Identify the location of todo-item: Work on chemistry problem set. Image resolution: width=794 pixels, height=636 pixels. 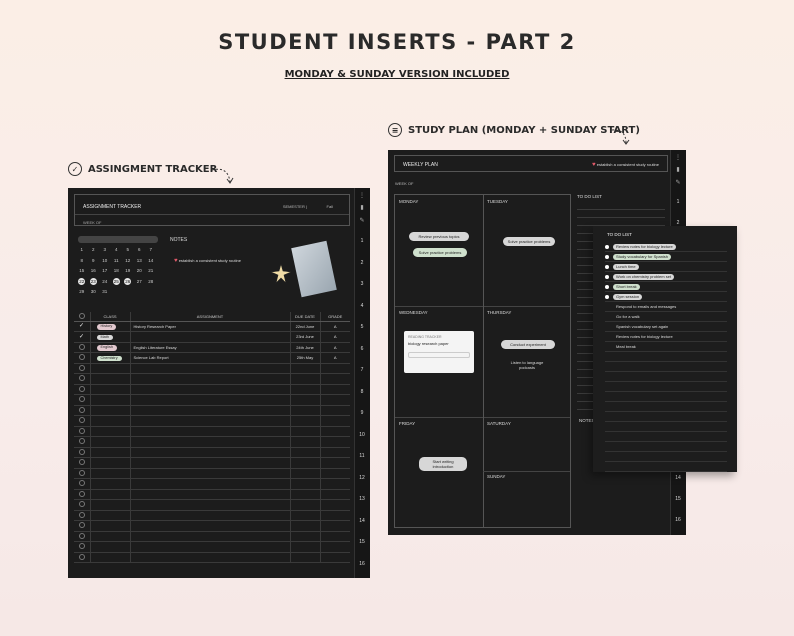
(666, 277).